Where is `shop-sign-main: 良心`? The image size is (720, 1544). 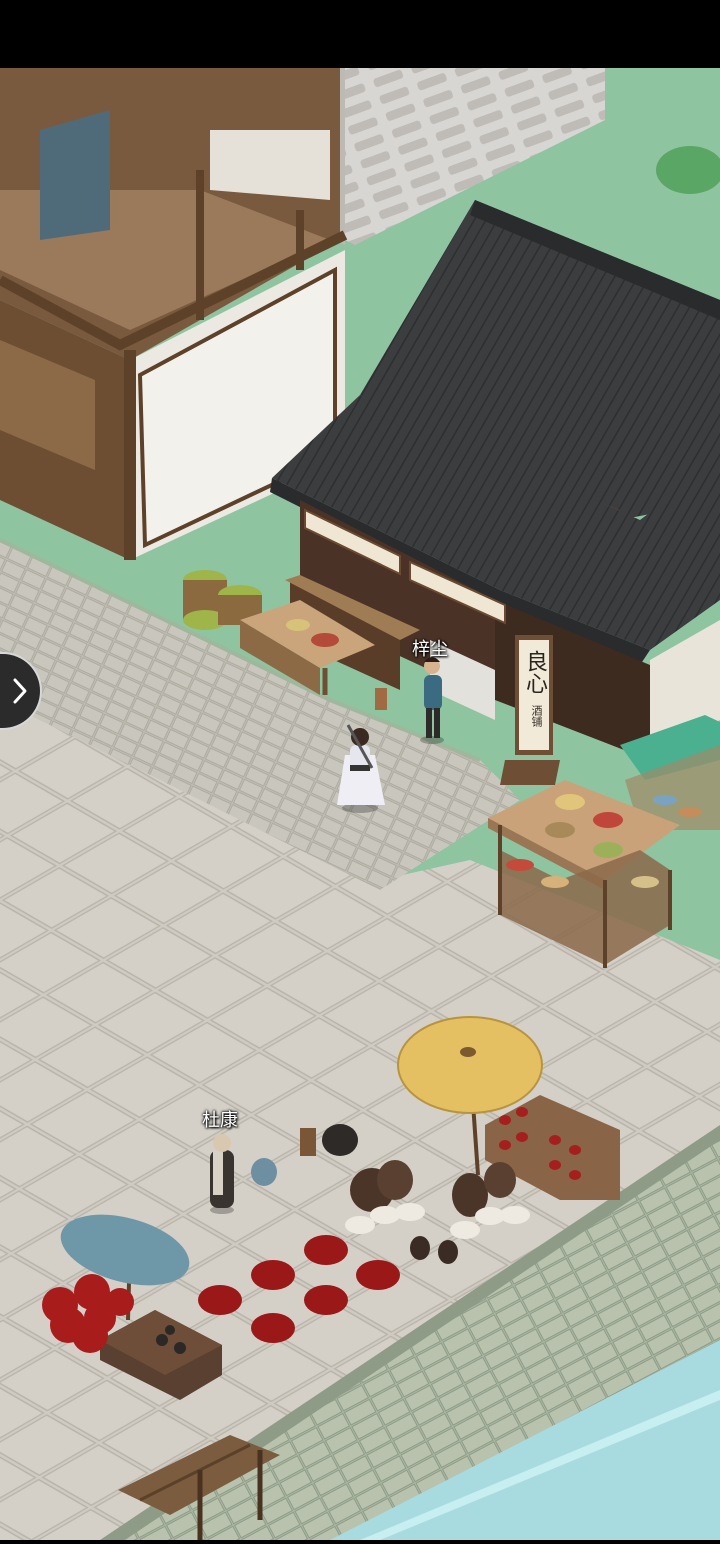
shop-sign-main: 良心 is located at coordinates (534, 672).